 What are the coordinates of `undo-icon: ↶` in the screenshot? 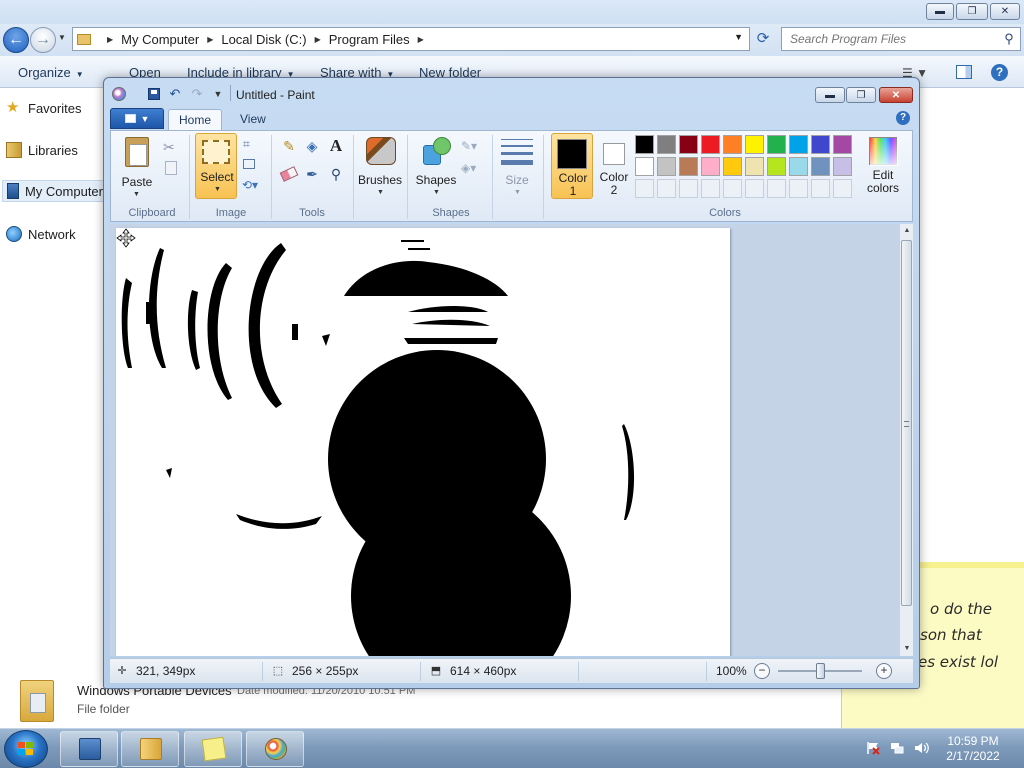 It's located at (175, 94).